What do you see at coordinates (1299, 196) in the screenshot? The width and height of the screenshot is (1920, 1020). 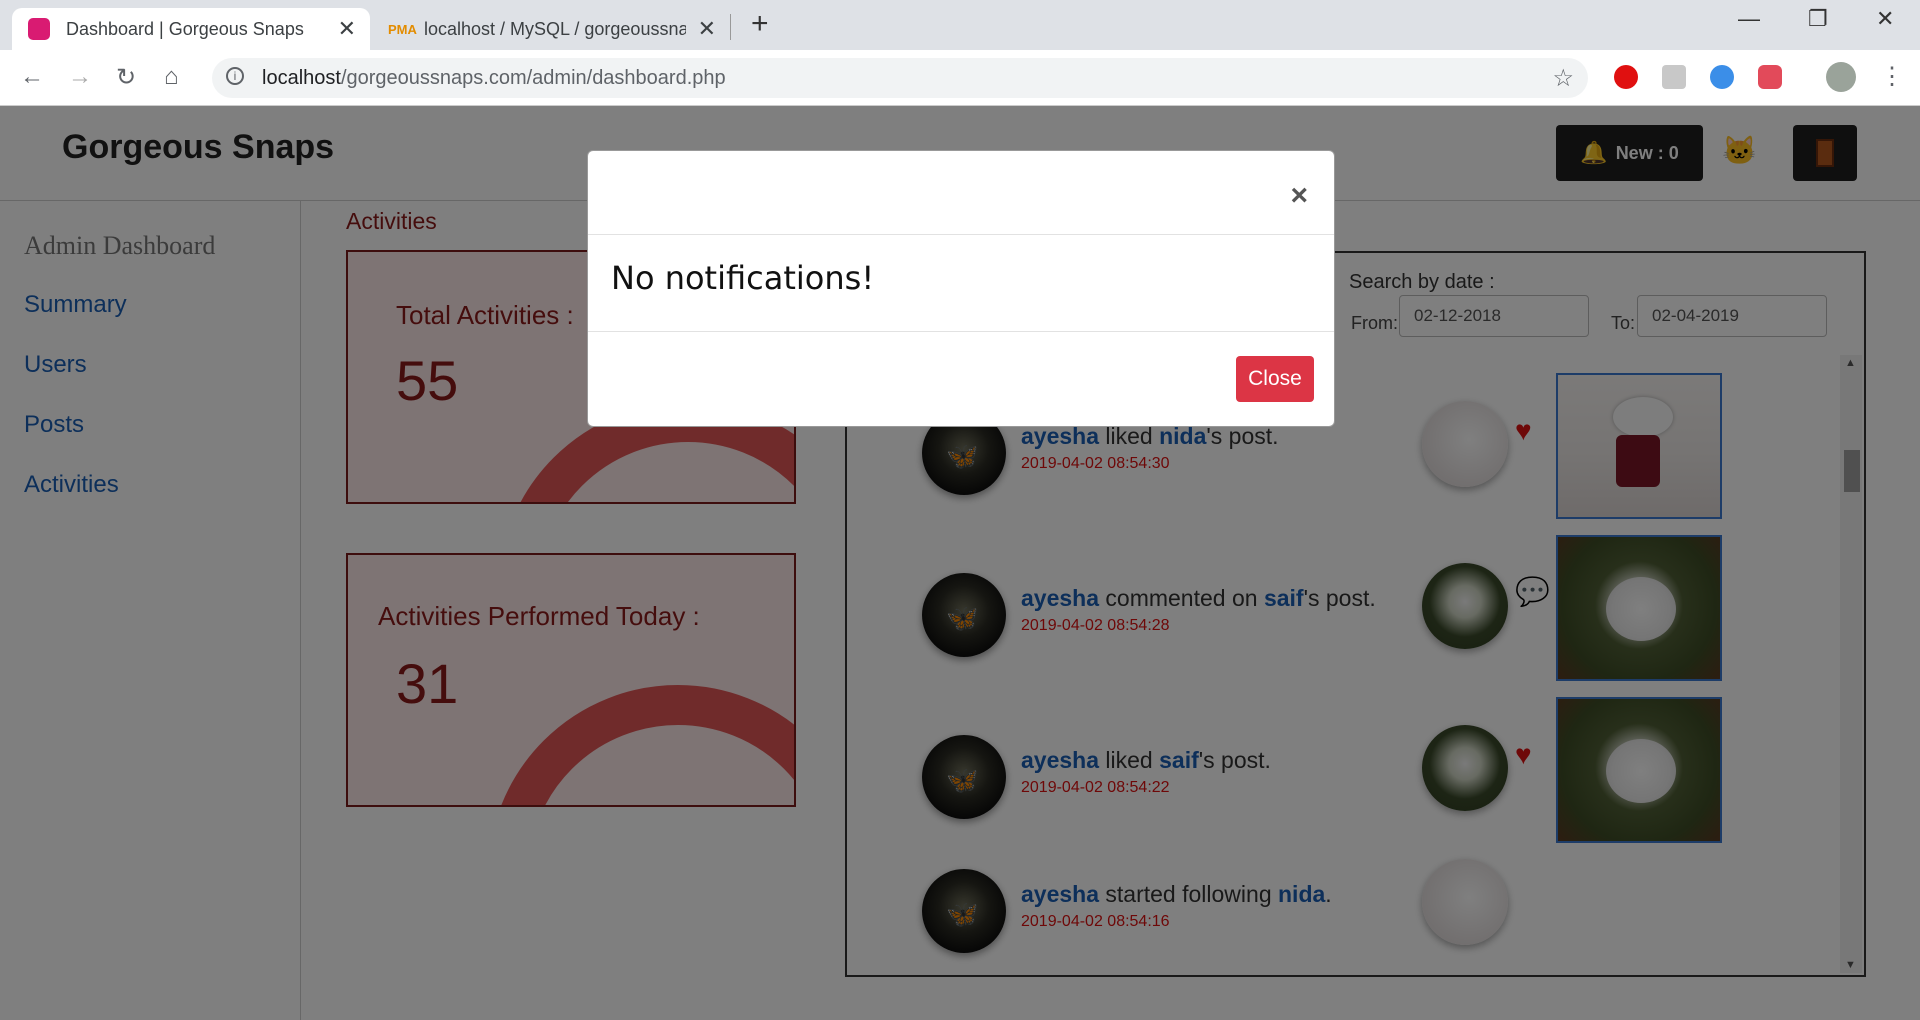 I see `modal-close-icon: ×` at bounding box center [1299, 196].